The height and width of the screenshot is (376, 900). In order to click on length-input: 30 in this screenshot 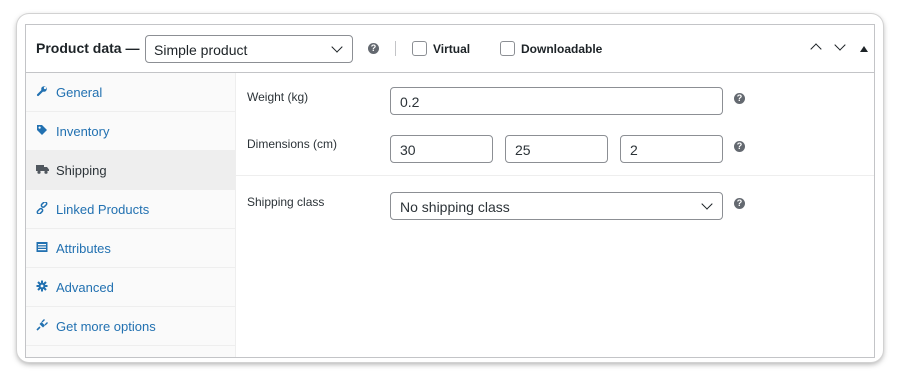, I will do `click(441, 149)`.